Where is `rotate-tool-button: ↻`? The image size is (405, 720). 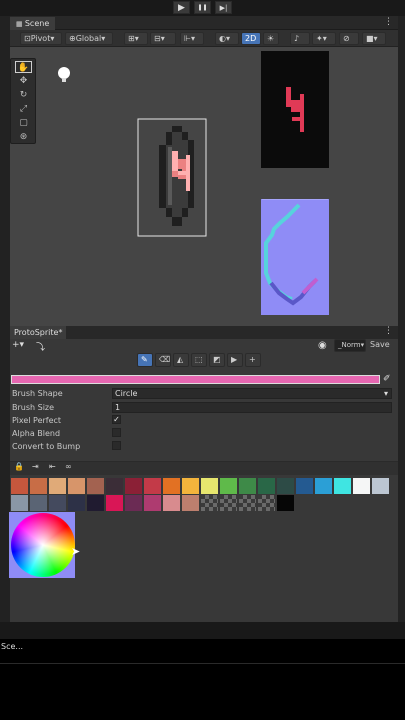 rotate-tool-button: ↻ is located at coordinates (23, 95).